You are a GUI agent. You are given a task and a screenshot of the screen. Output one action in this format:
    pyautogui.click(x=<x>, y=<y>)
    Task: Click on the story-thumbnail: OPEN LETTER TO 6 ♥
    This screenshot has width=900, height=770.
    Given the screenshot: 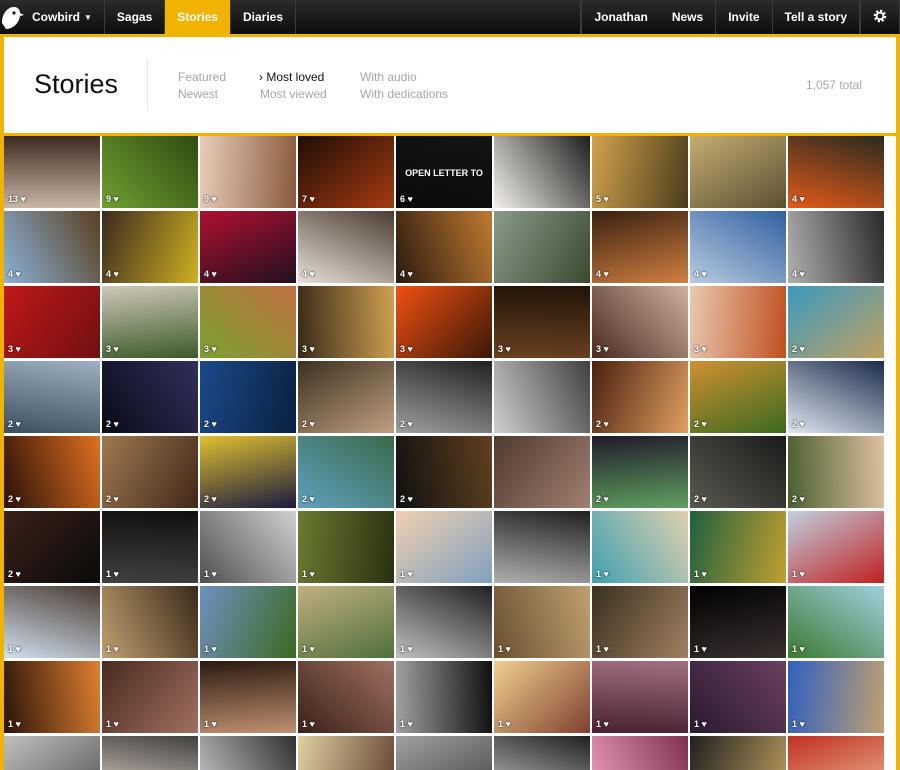 What is the action you would take?
    pyautogui.click(x=444, y=172)
    